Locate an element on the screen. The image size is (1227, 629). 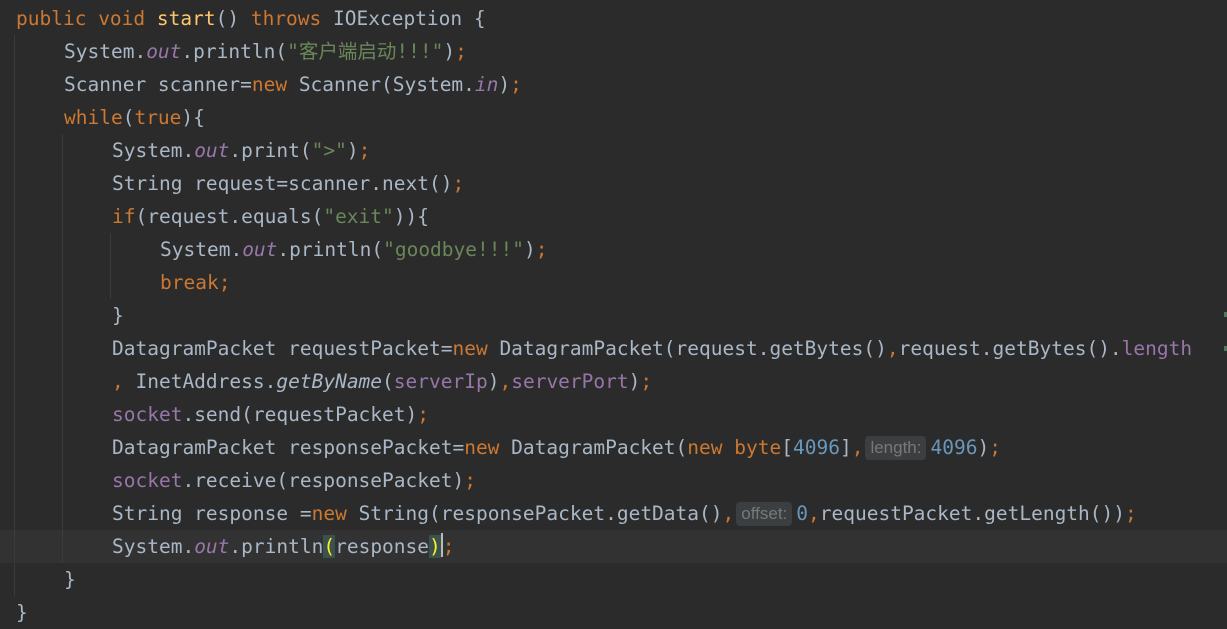
code-token: )){ is located at coordinates (411, 216).